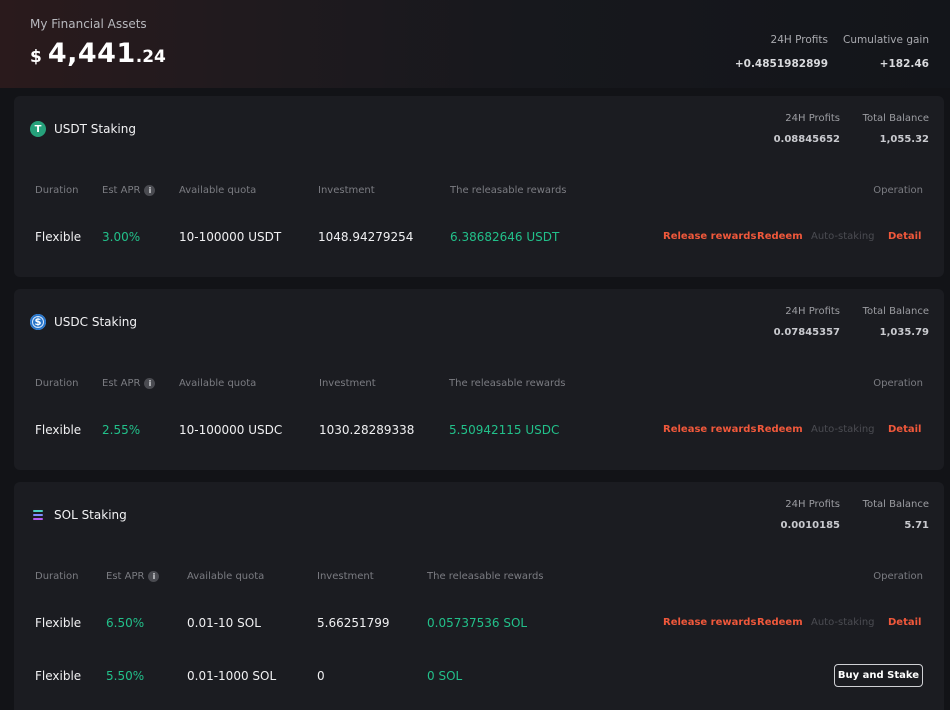  I want to click on row-apr: 5.50%, so click(125, 676).